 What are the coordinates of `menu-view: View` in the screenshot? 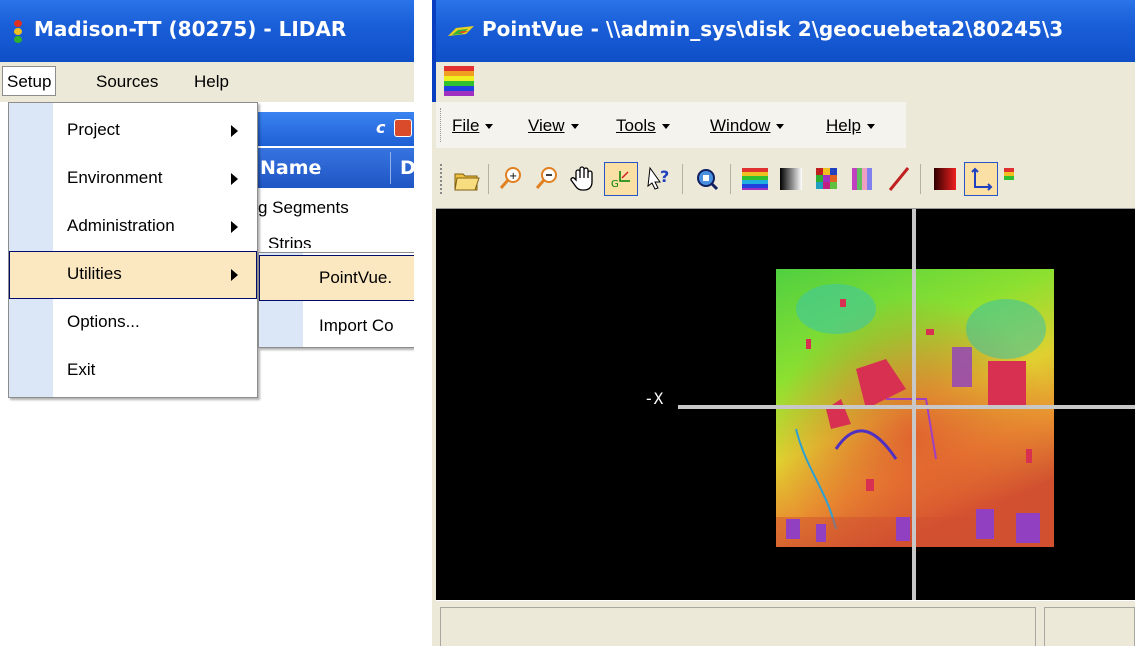 It's located at (553, 126).